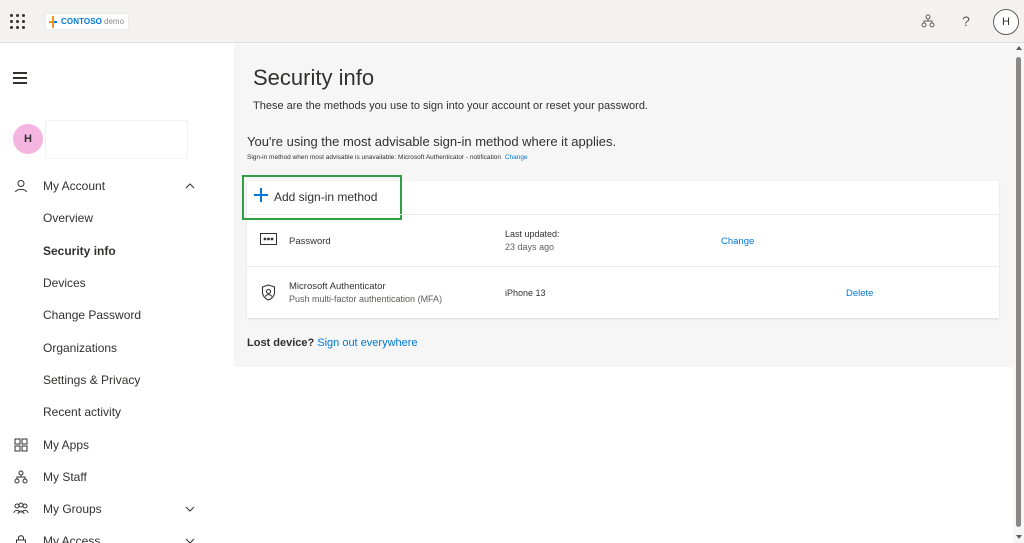 Image resolution: width=1024 pixels, height=543 pixels. What do you see at coordinates (268, 292) in the screenshot?
I see `authenticator-icon` at bounding box center [268, 292].